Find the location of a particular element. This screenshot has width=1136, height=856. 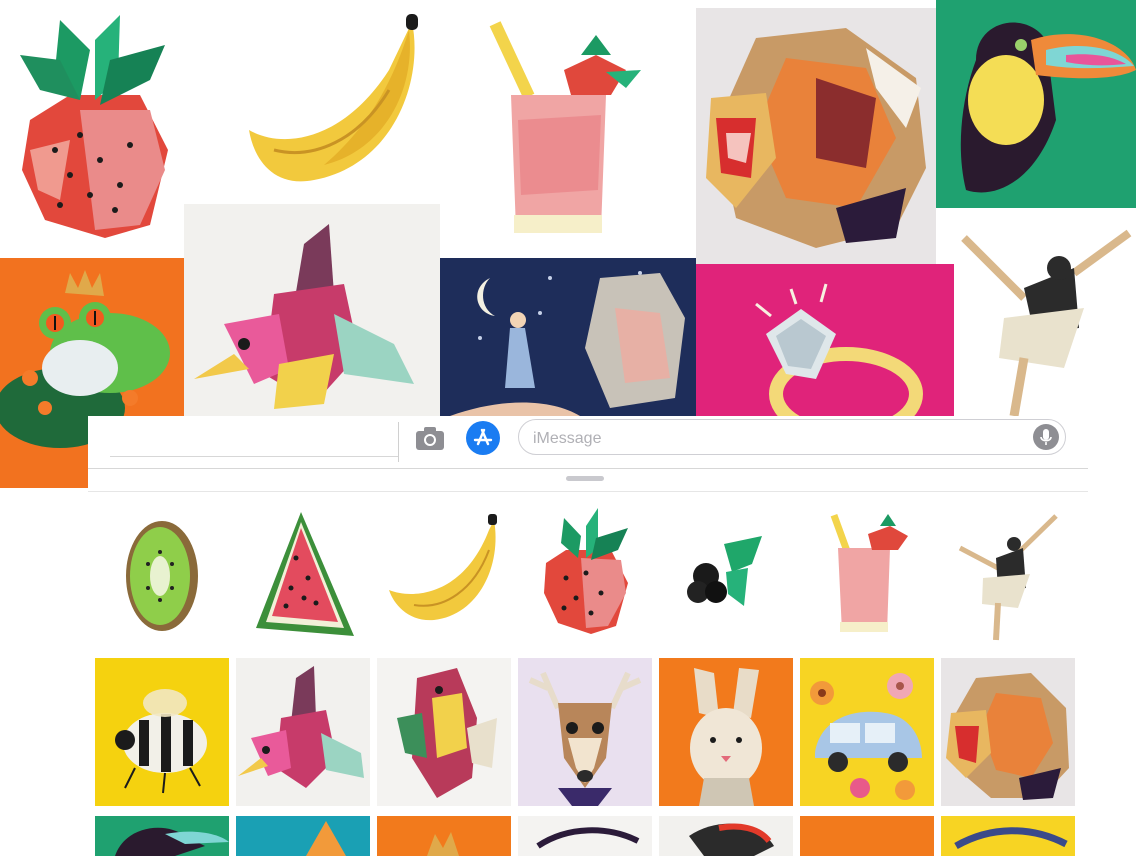

sticker-pink-drink is located at coordinates (869, 573).